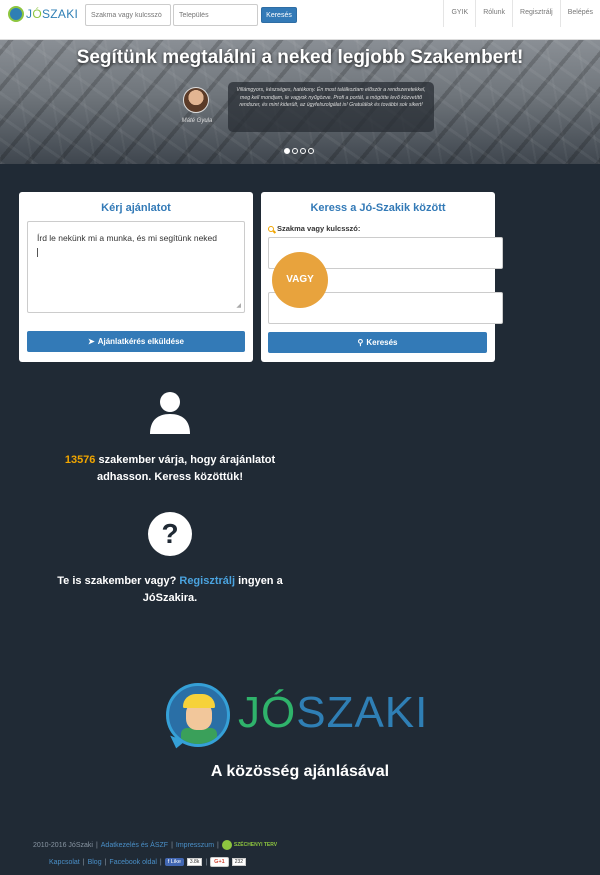 The width and height of the screenshot is (600, 875). Describe the element at coordinates (215, 15) in the screenshot. I see `nav-location-input` at that location.